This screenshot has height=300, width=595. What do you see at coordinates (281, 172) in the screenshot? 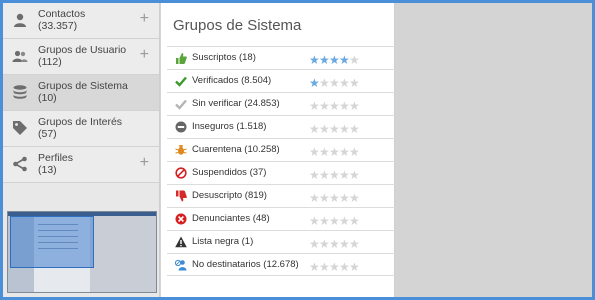
I see `group-row: Suspendidos (37) ★★★★★` at bounding box center [281, 172].